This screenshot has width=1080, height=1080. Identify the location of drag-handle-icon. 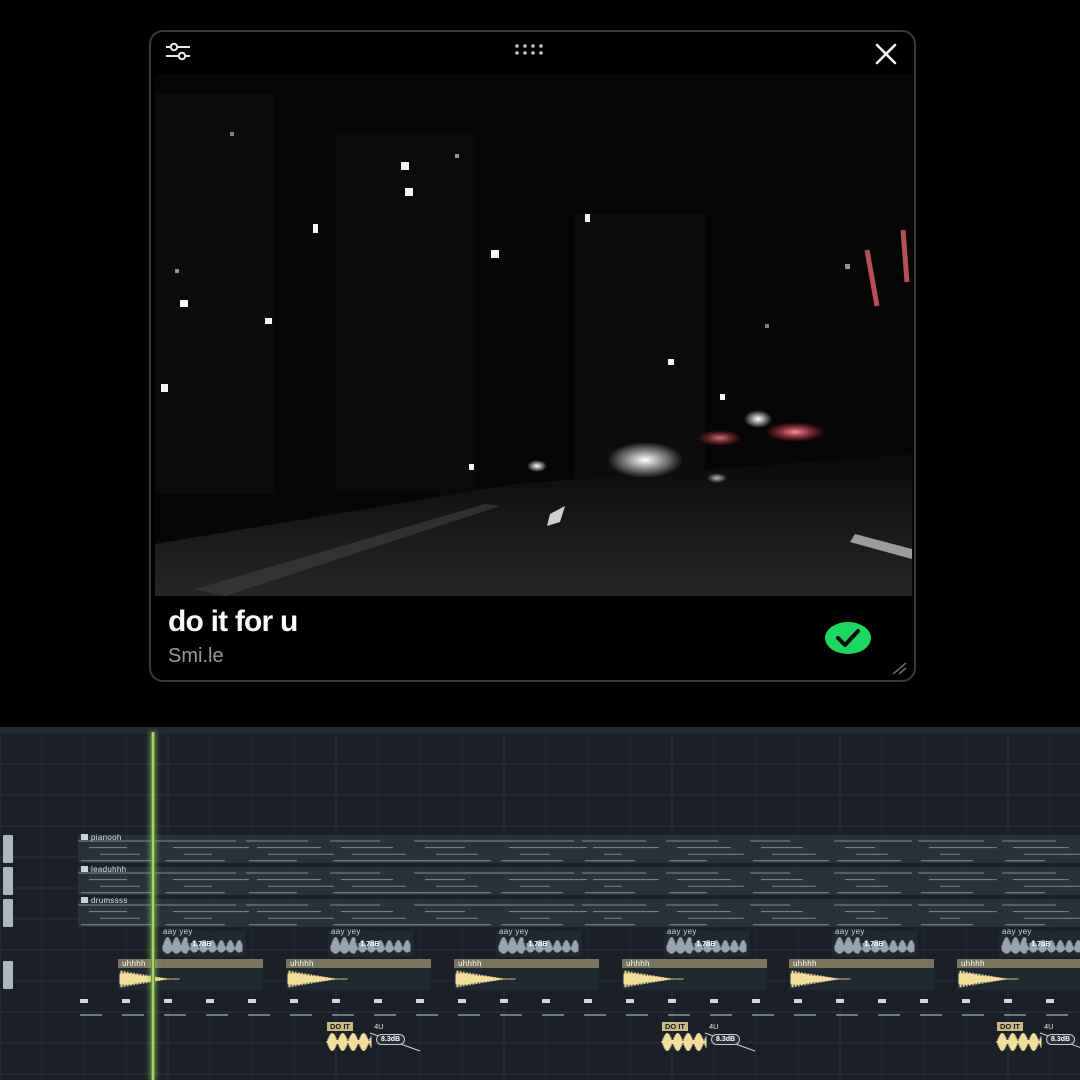
(531, 50).